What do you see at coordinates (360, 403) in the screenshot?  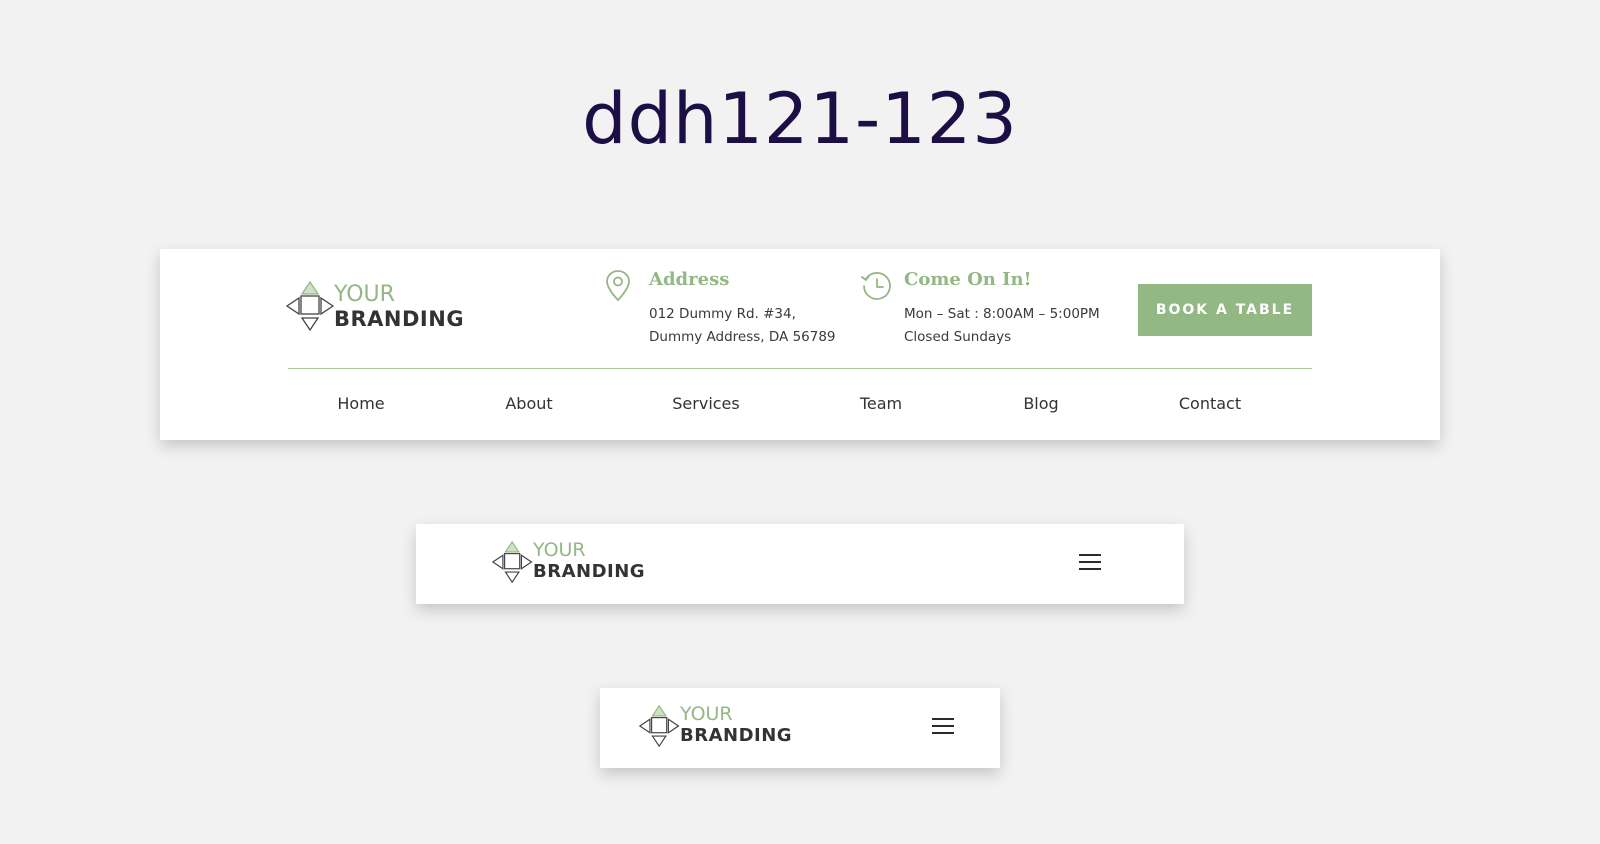 I see `nav-item-home: Home` at bounding box center [360, 403].